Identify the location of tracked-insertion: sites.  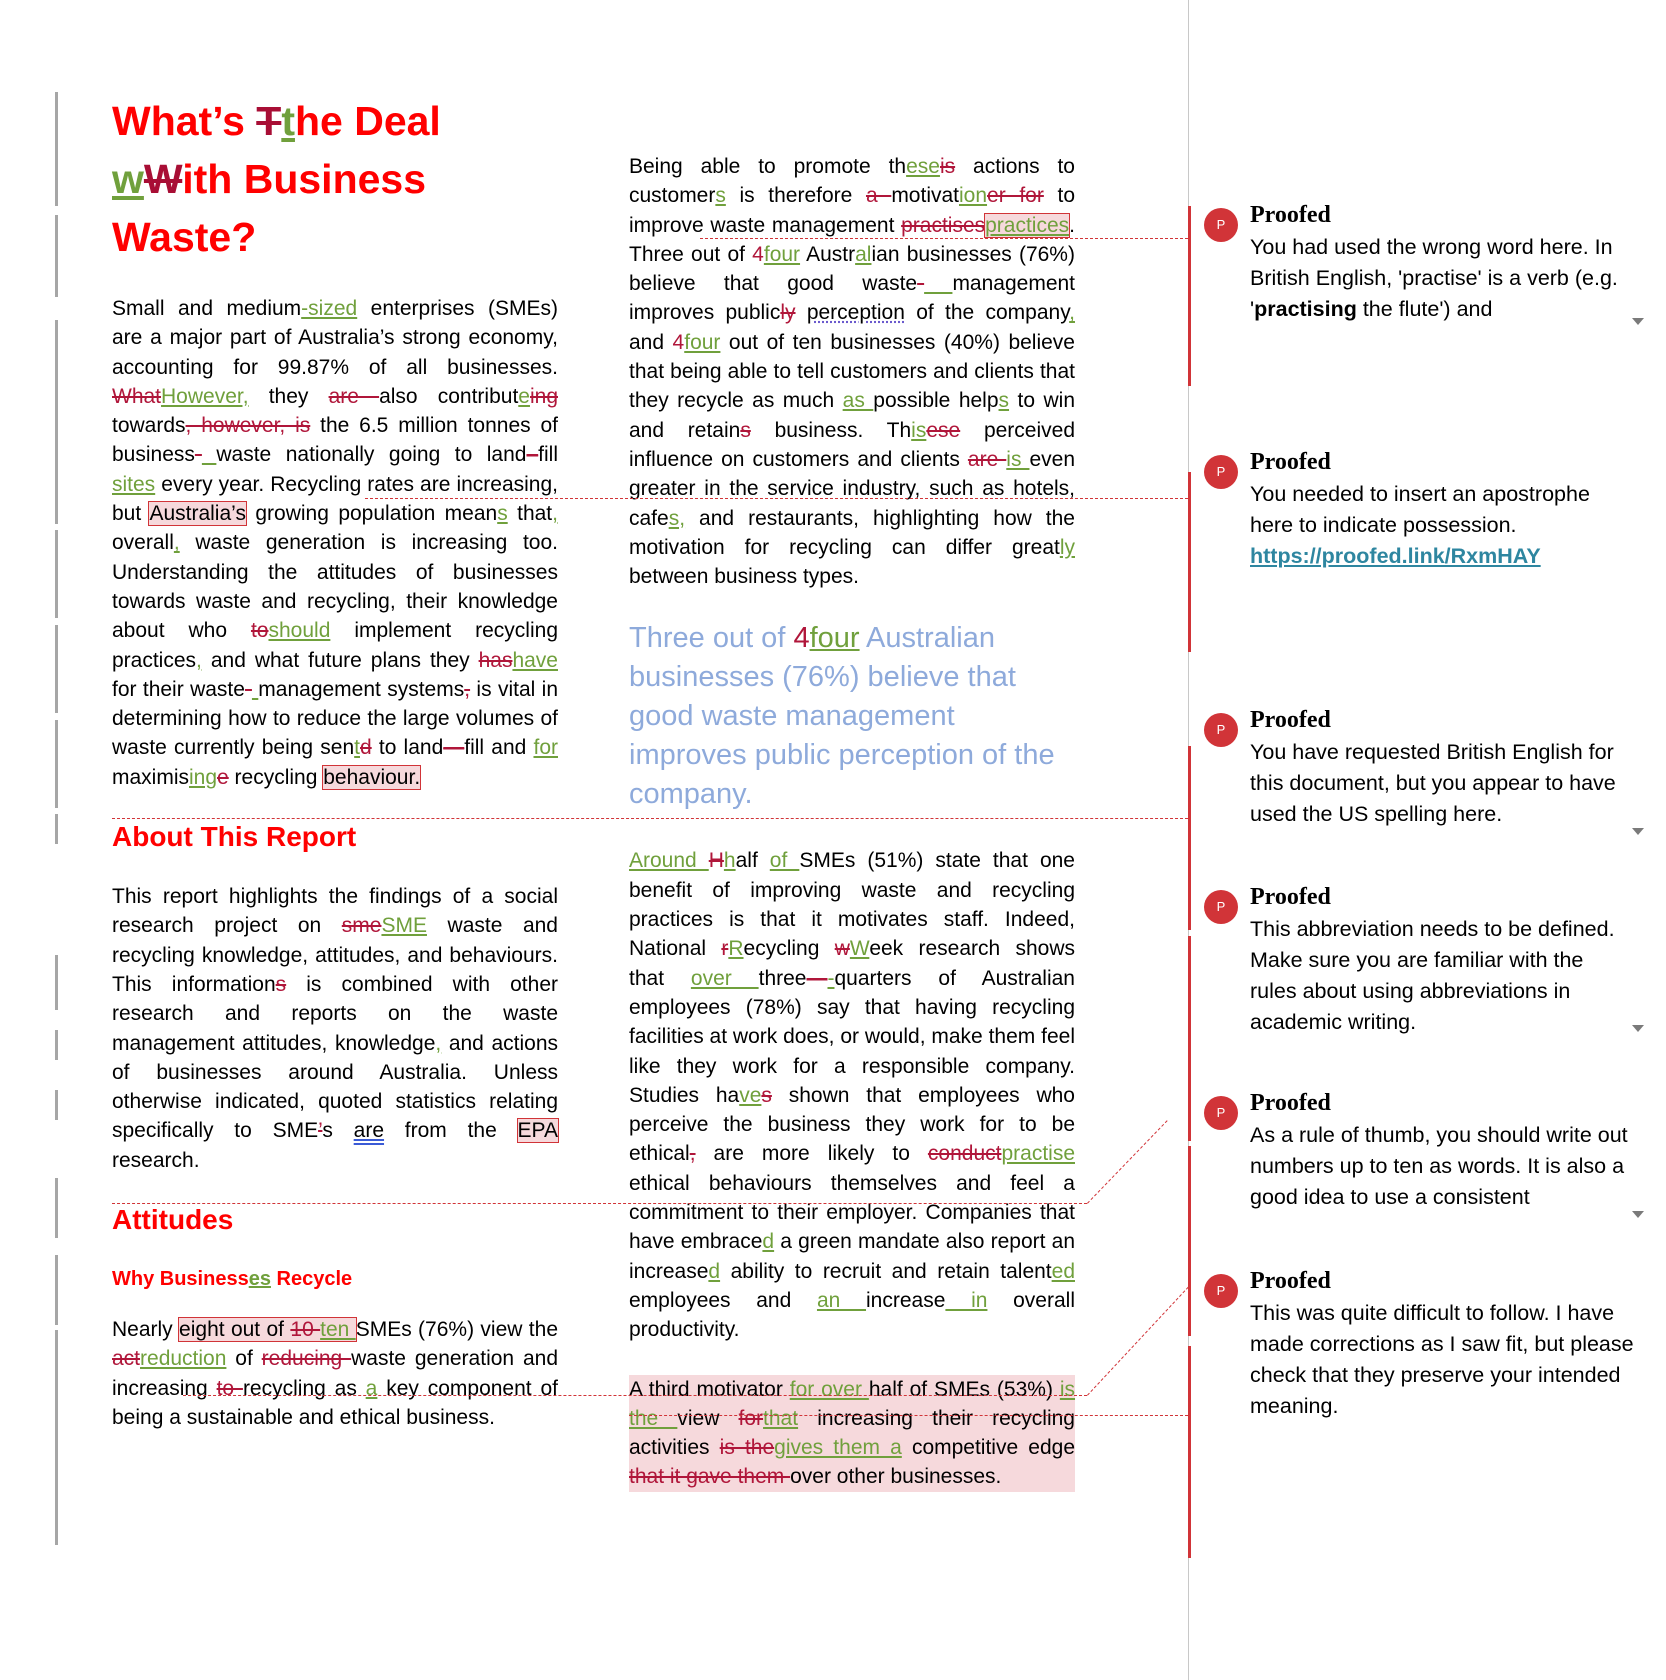
(134, 484).